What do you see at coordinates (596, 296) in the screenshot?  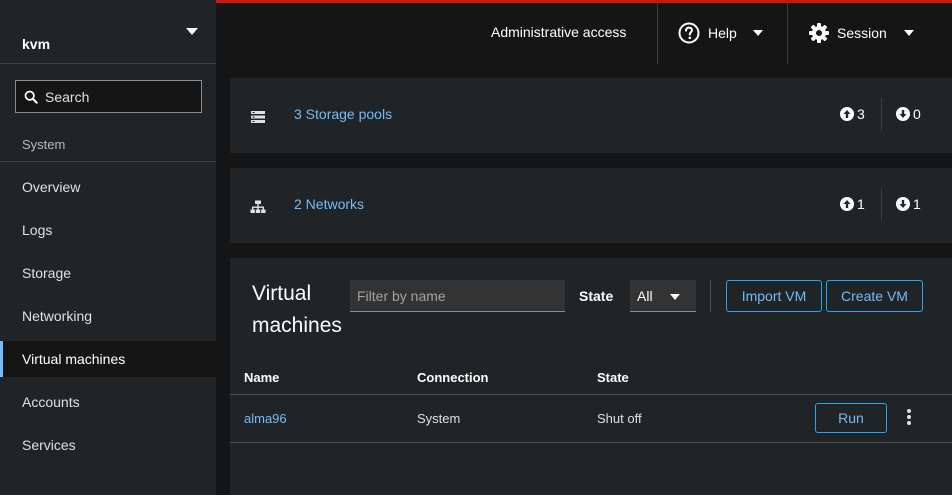 I see `state-filter-label: State` at bounding box center [596, 296].